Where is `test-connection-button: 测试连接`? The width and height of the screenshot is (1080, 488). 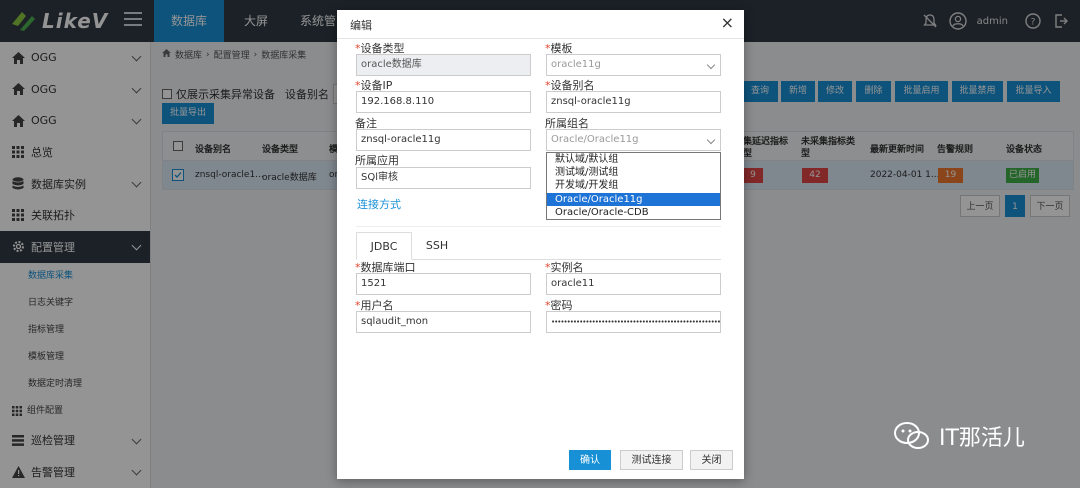 test-connection-button: 测试连接 is located at coordinates (651, 460).